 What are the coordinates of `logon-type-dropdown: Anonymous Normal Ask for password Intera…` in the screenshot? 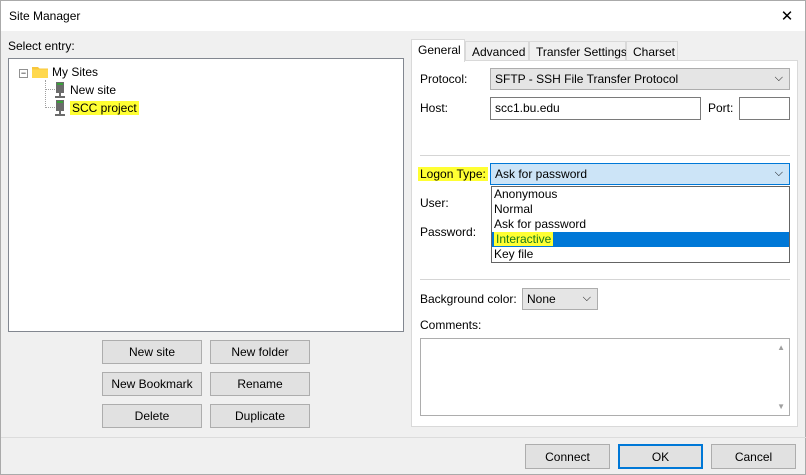 It's located at (640, 224).